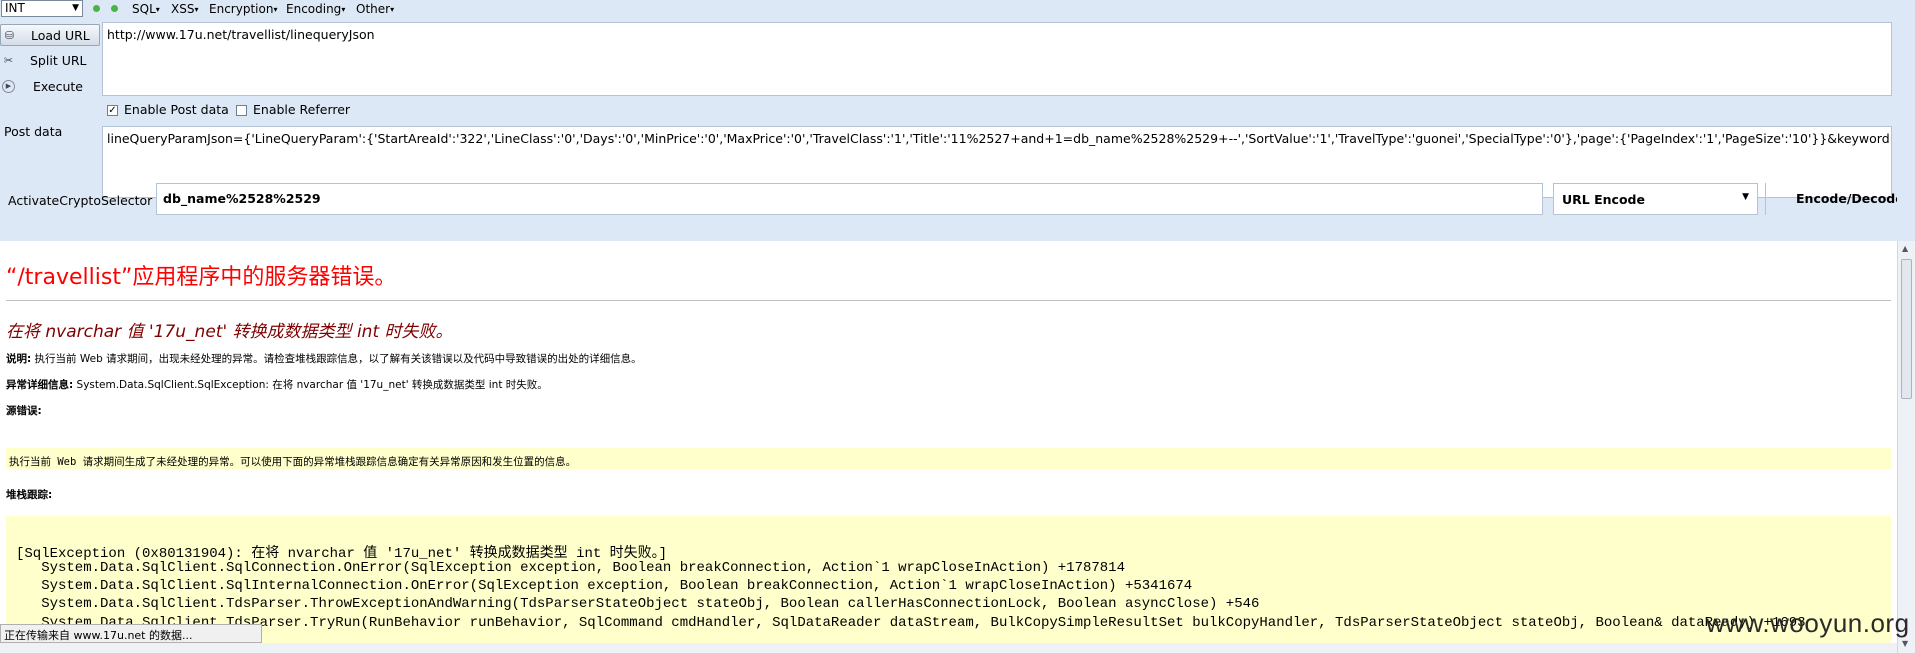 The width and height of the screenshot is (1915, 653). What do you see at coordinates (80, 200) in the screenshot?
I see `crypto-selector-label: ActivateCryptoSelector` at bounding box center [80, 200].